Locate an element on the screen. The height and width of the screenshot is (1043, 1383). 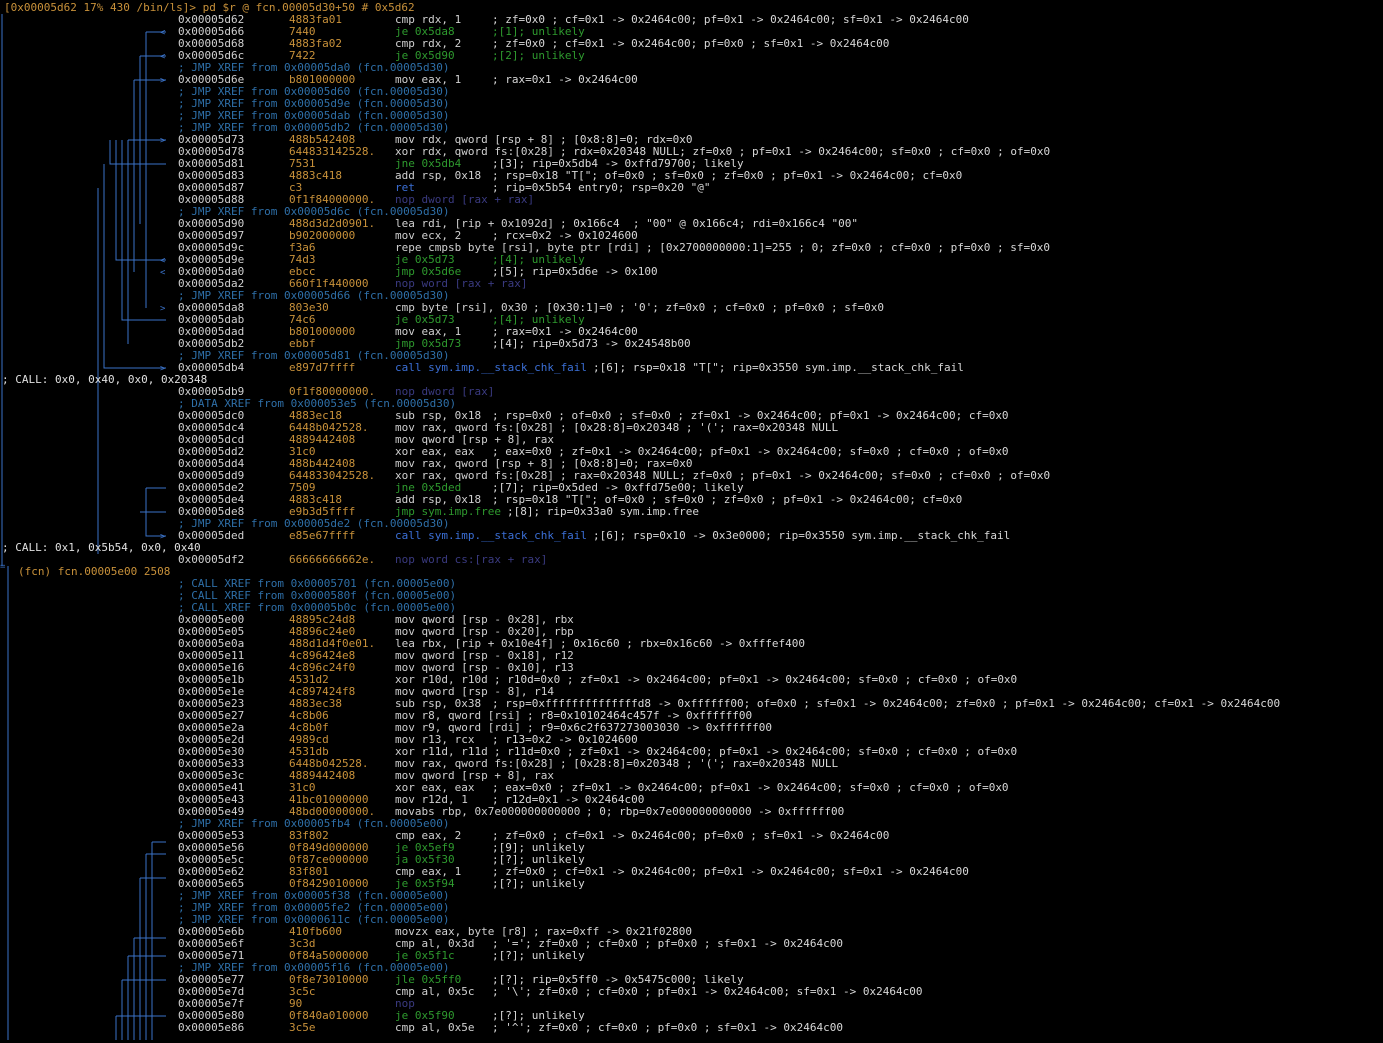
call-annotation: ; CALL: 0x1, 0x5b54, 0x0, 0x40 is located at coordinates (101, 547).